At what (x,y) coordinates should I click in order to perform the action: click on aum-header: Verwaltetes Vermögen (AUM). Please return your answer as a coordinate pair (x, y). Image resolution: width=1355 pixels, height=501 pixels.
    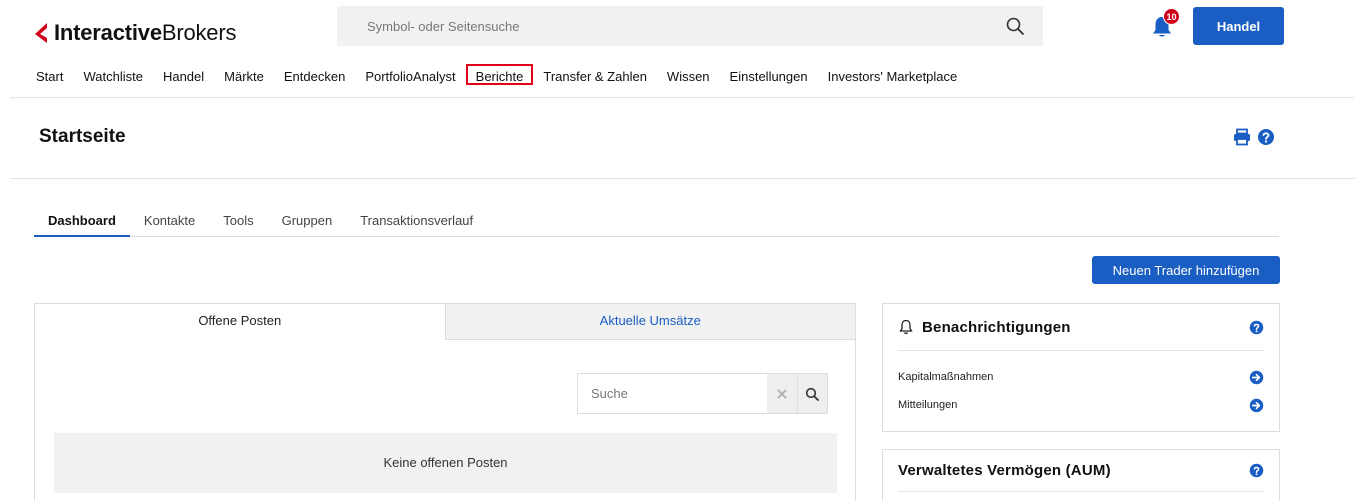
    Looking at the image, I should click on (1081, 471).